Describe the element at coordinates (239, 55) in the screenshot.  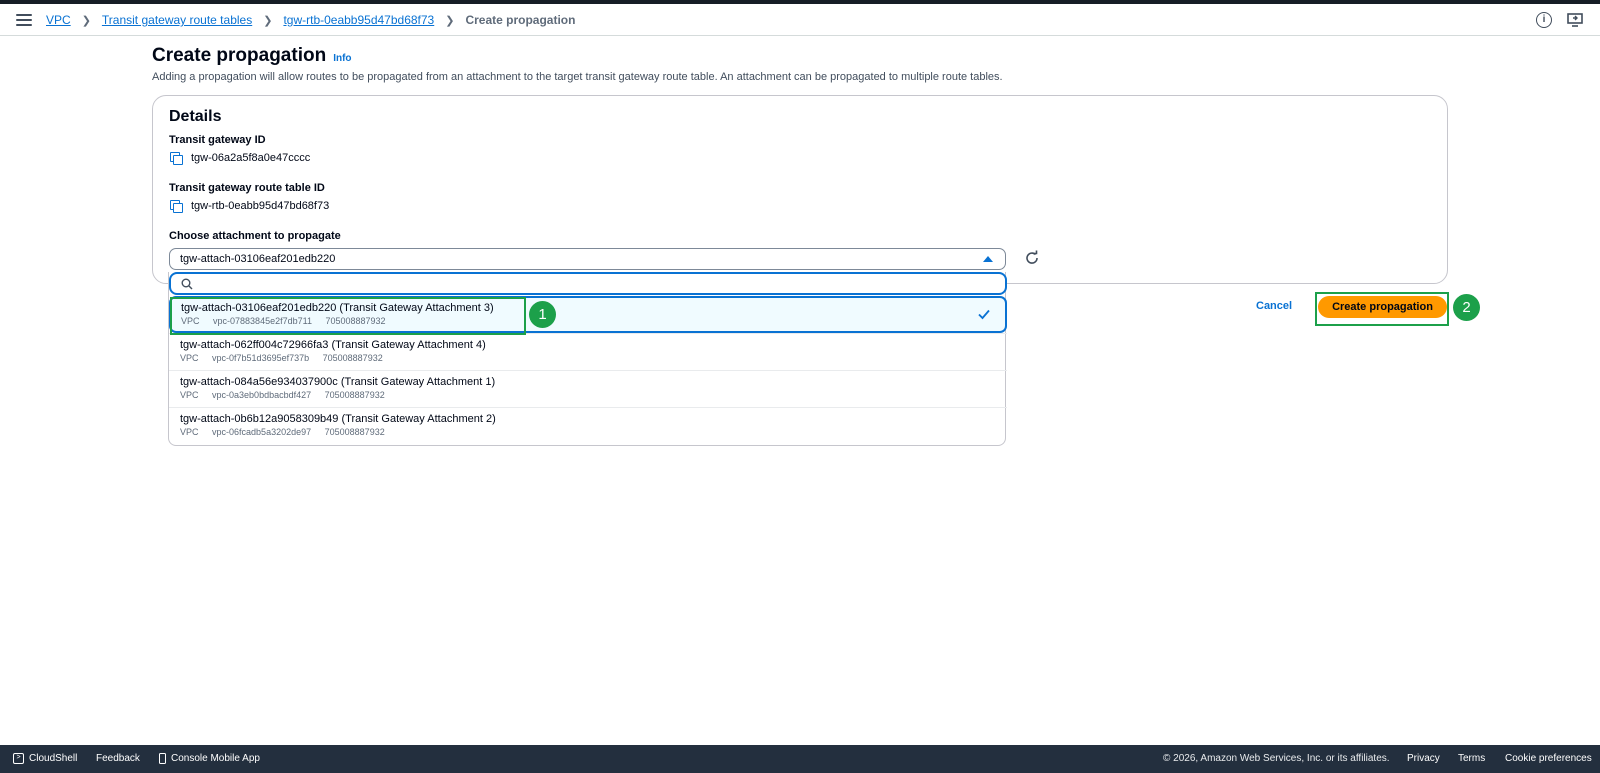
I see `page-title: Create propagation` at that location.